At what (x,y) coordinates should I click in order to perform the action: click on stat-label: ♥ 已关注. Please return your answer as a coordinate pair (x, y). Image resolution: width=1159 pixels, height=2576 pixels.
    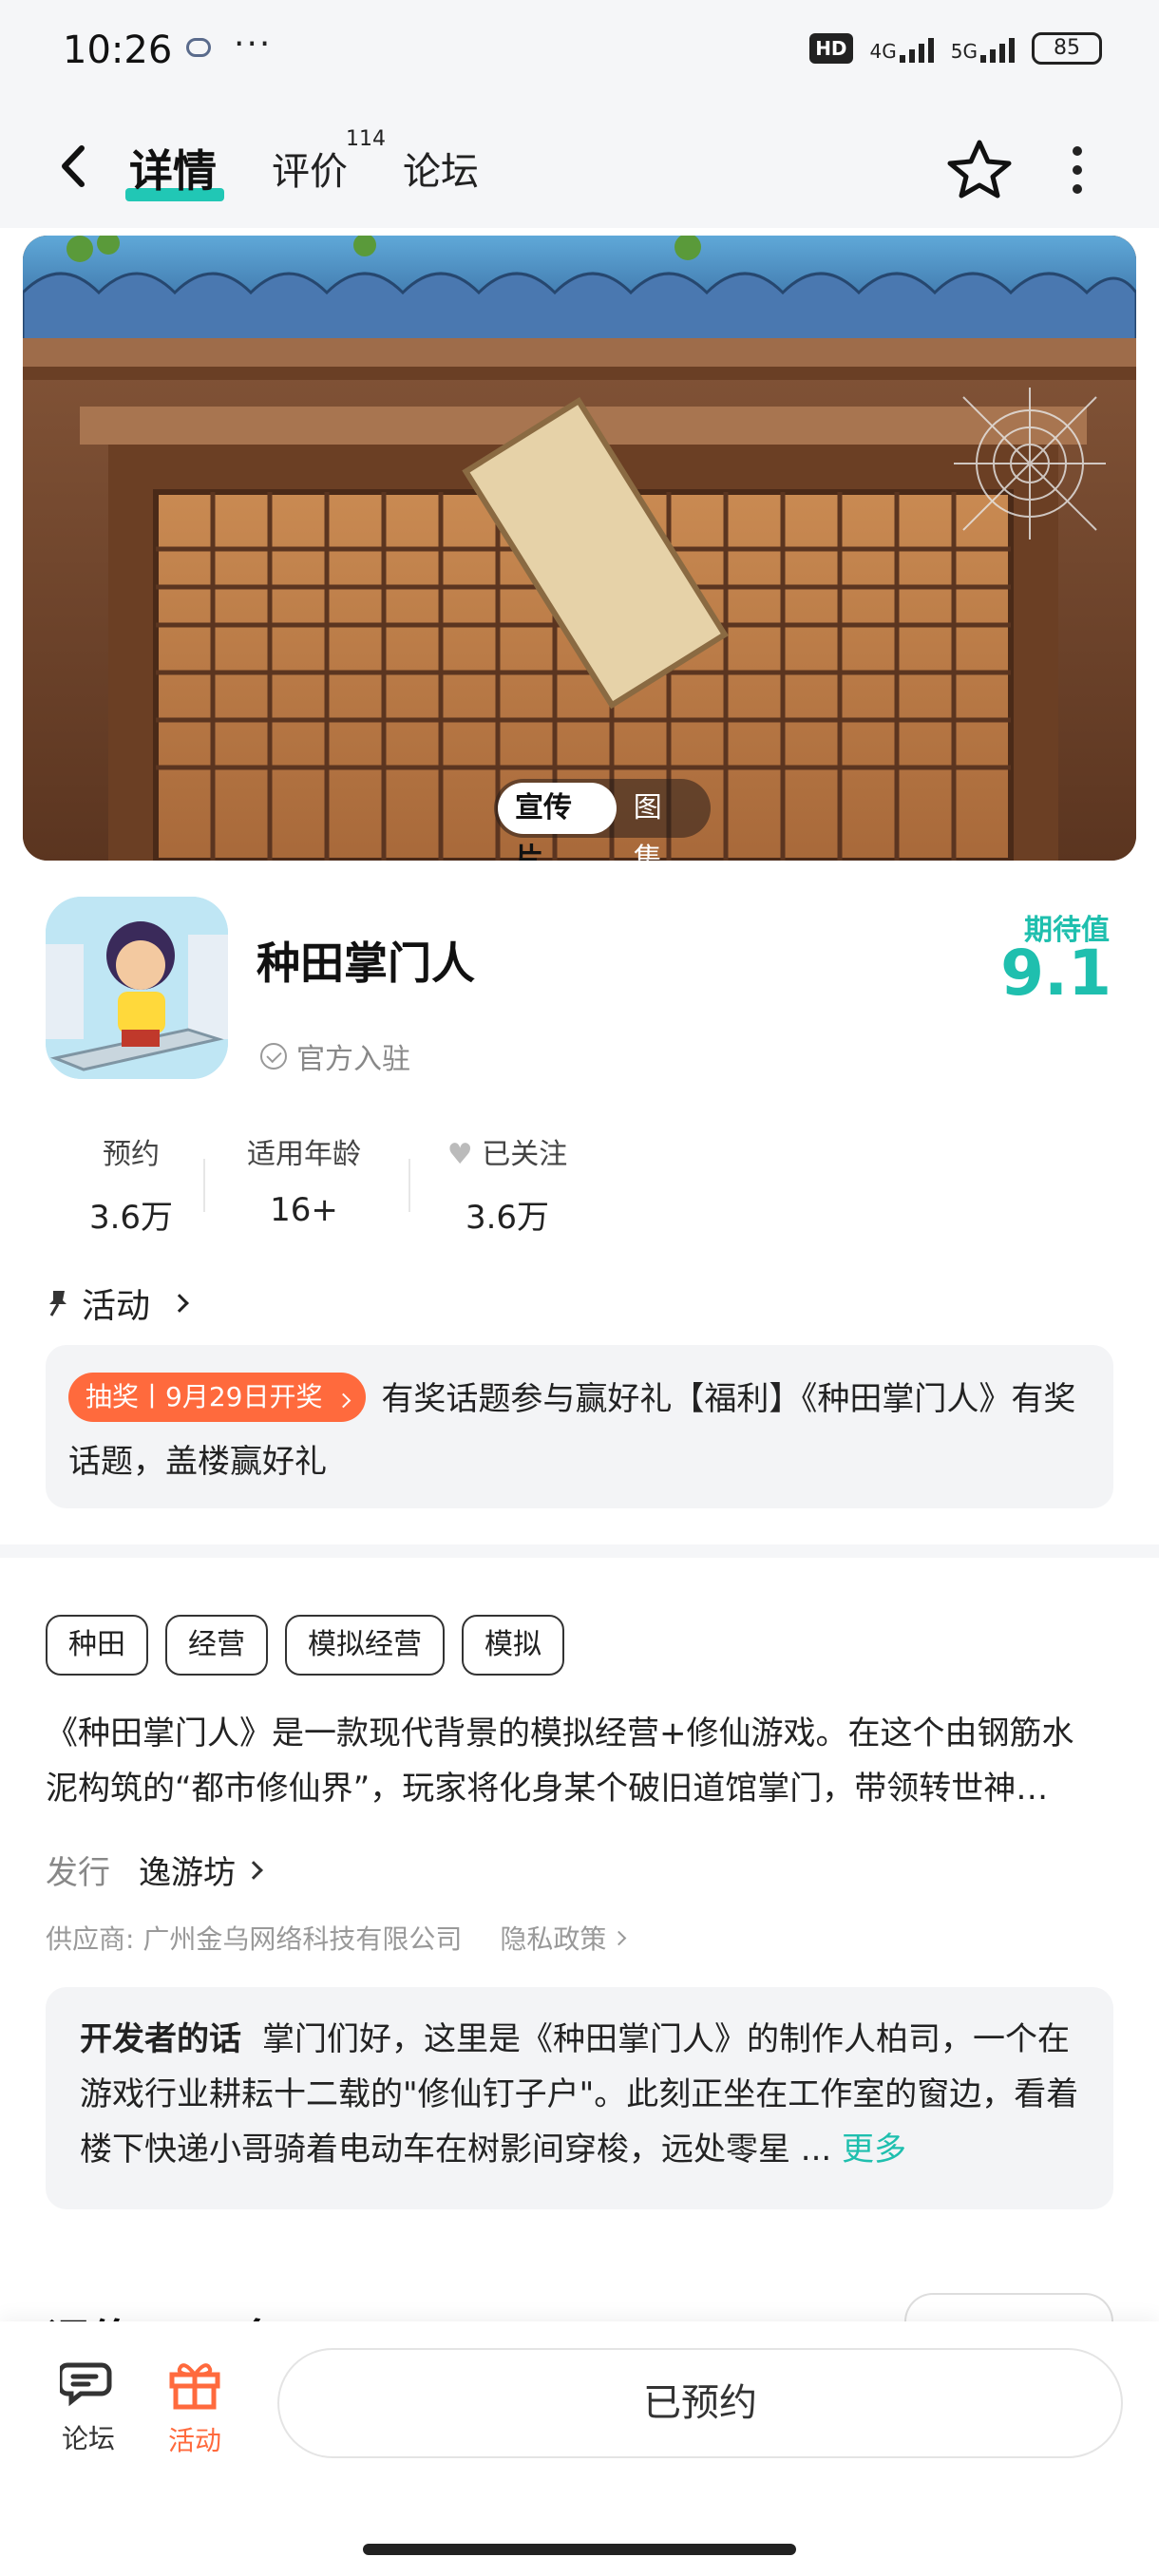
    Looking at the image, I should click on (507, 1151).